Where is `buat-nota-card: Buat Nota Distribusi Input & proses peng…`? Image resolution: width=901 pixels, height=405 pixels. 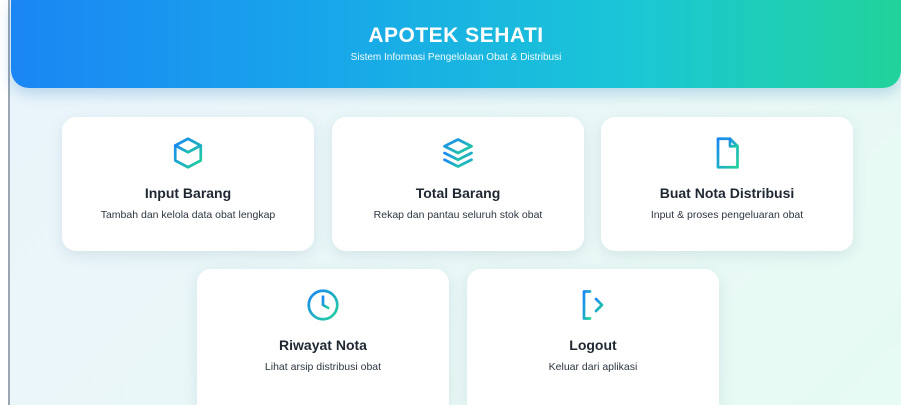
buat-nota-card: Buat Nota Distribusi Input & proses peng… is located at coordinates (727, 184).